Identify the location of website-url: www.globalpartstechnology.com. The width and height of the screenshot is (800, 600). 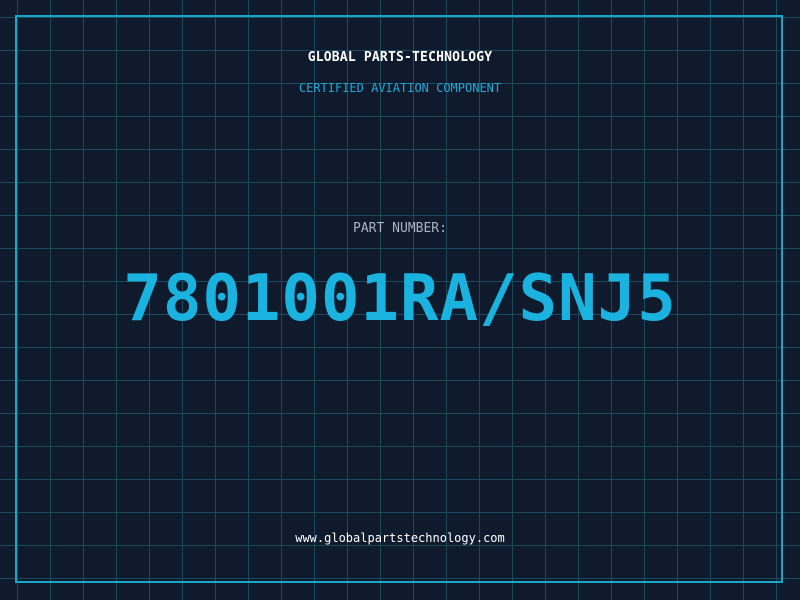
(400, 538).